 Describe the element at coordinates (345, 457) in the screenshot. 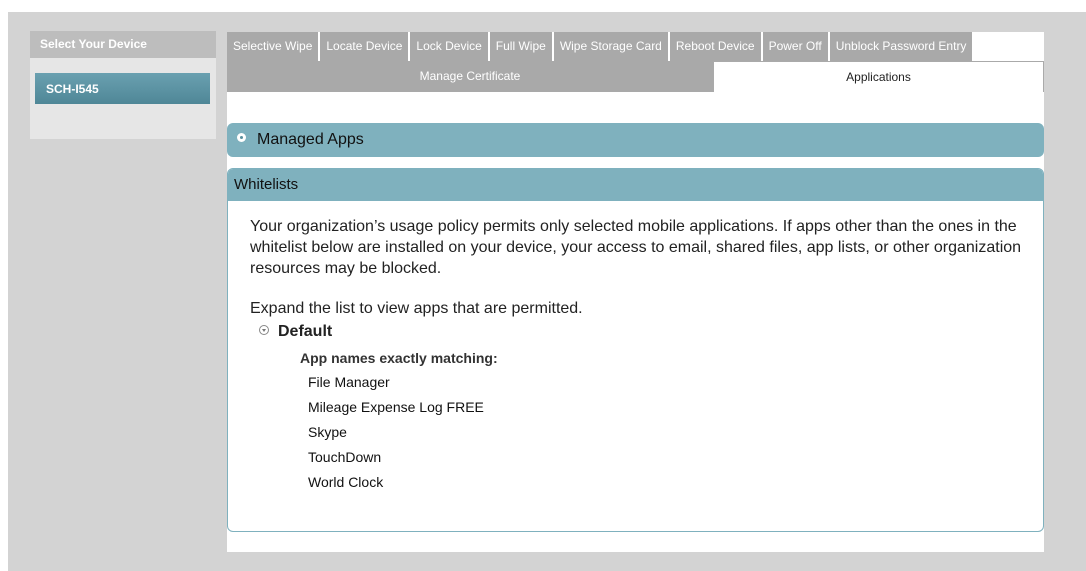

I see `list-item: TouchDown` at that location.